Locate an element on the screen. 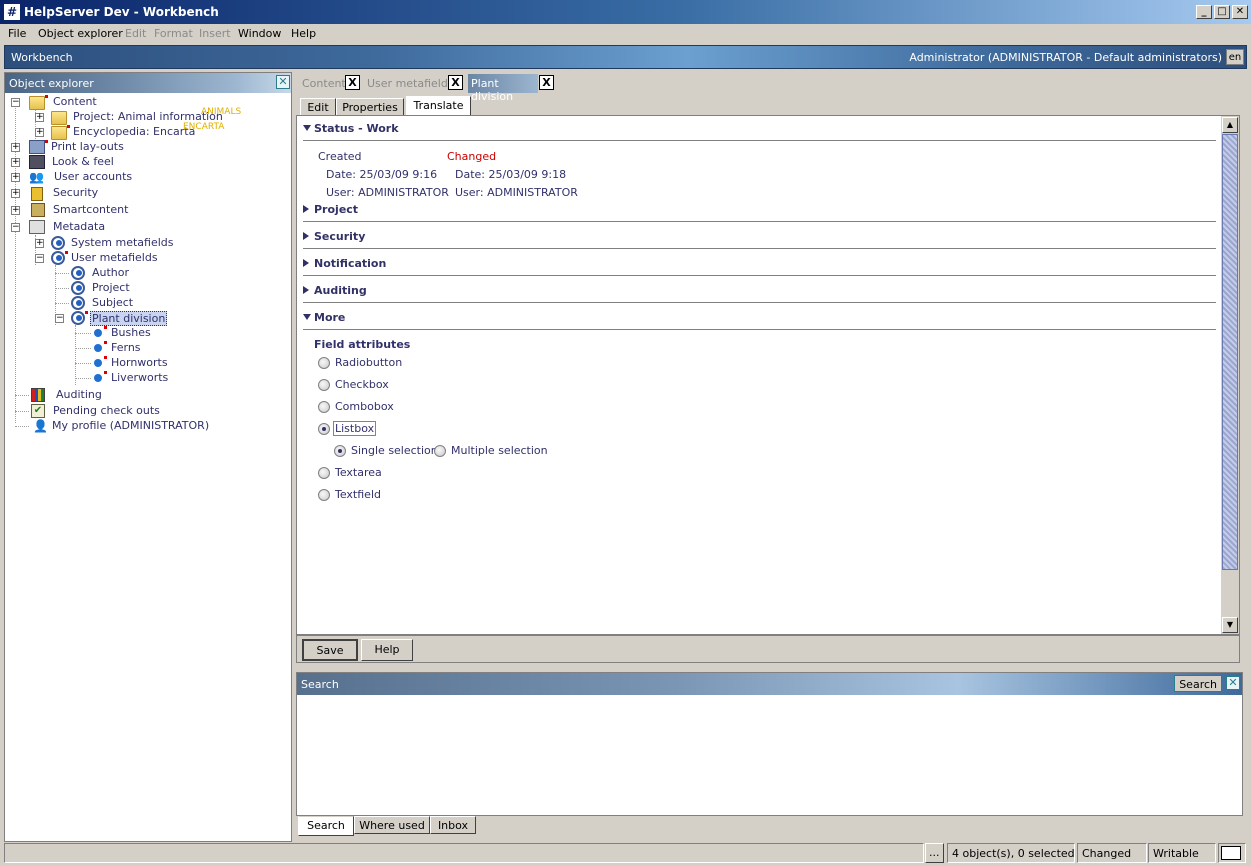 The width and height of the screenshot is (1251, 866). radio-listbox is located at coordinates (324, 429).